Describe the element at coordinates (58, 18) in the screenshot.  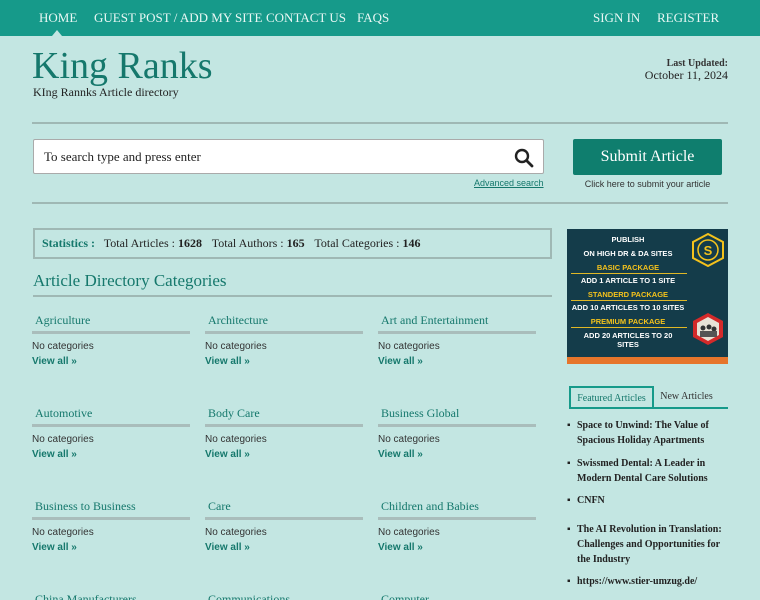
I see `nav-home: HOME` at that location.